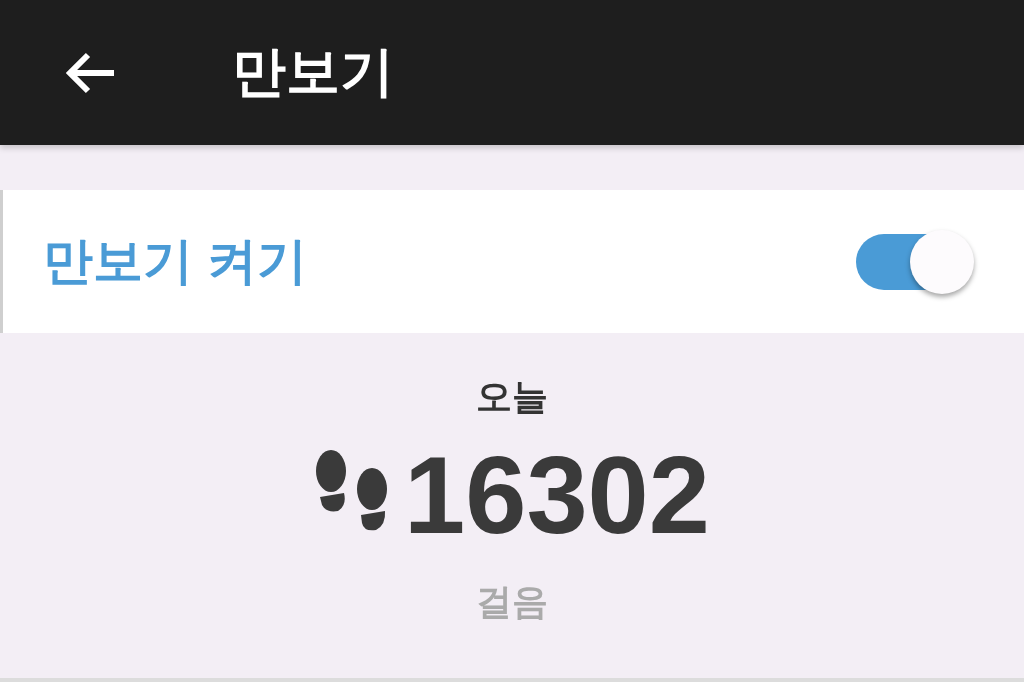 This screenshot has height=682, width=1024. Describe the element at coordinates (313, 71) in the screenshot. I see `screen-title: 만보기` at that location.